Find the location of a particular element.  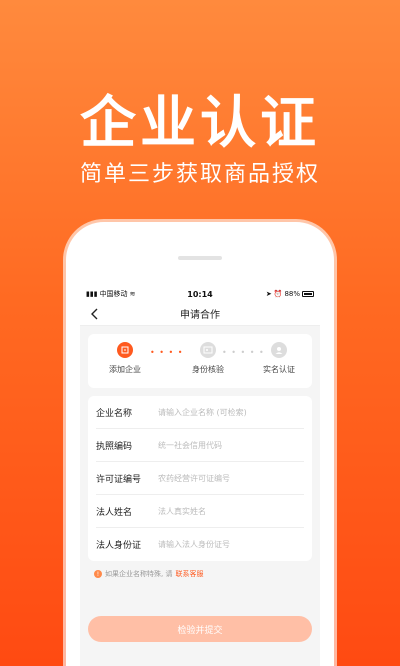

step-identity-check: 身份核验 is located at coordinates (208, 358).